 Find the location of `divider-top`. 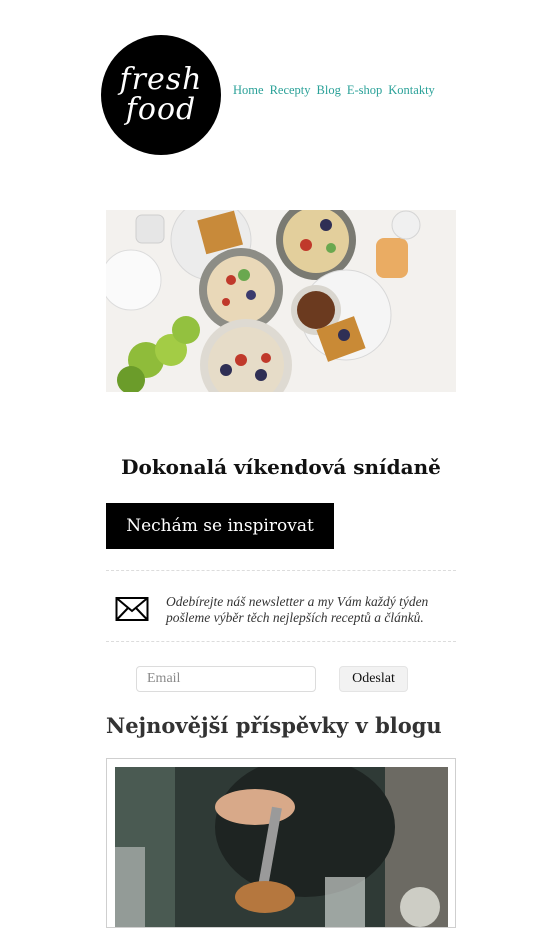

divider-top is located at coordinates (281, 570).